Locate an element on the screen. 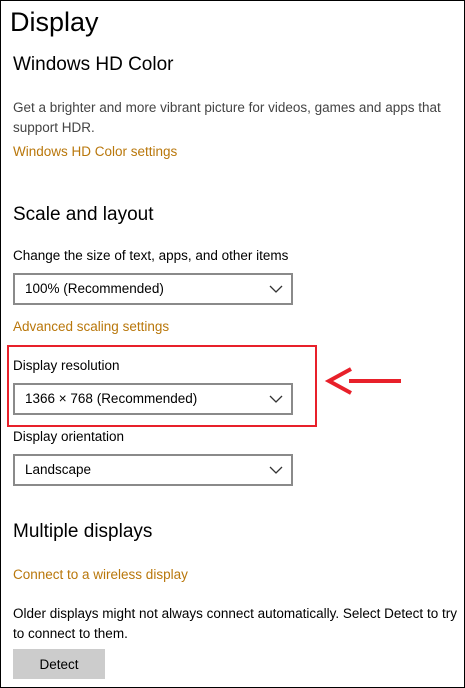  resolution-dropdown-value: 1366 × 768 (Recommended) is located at coordinates (111, 398).